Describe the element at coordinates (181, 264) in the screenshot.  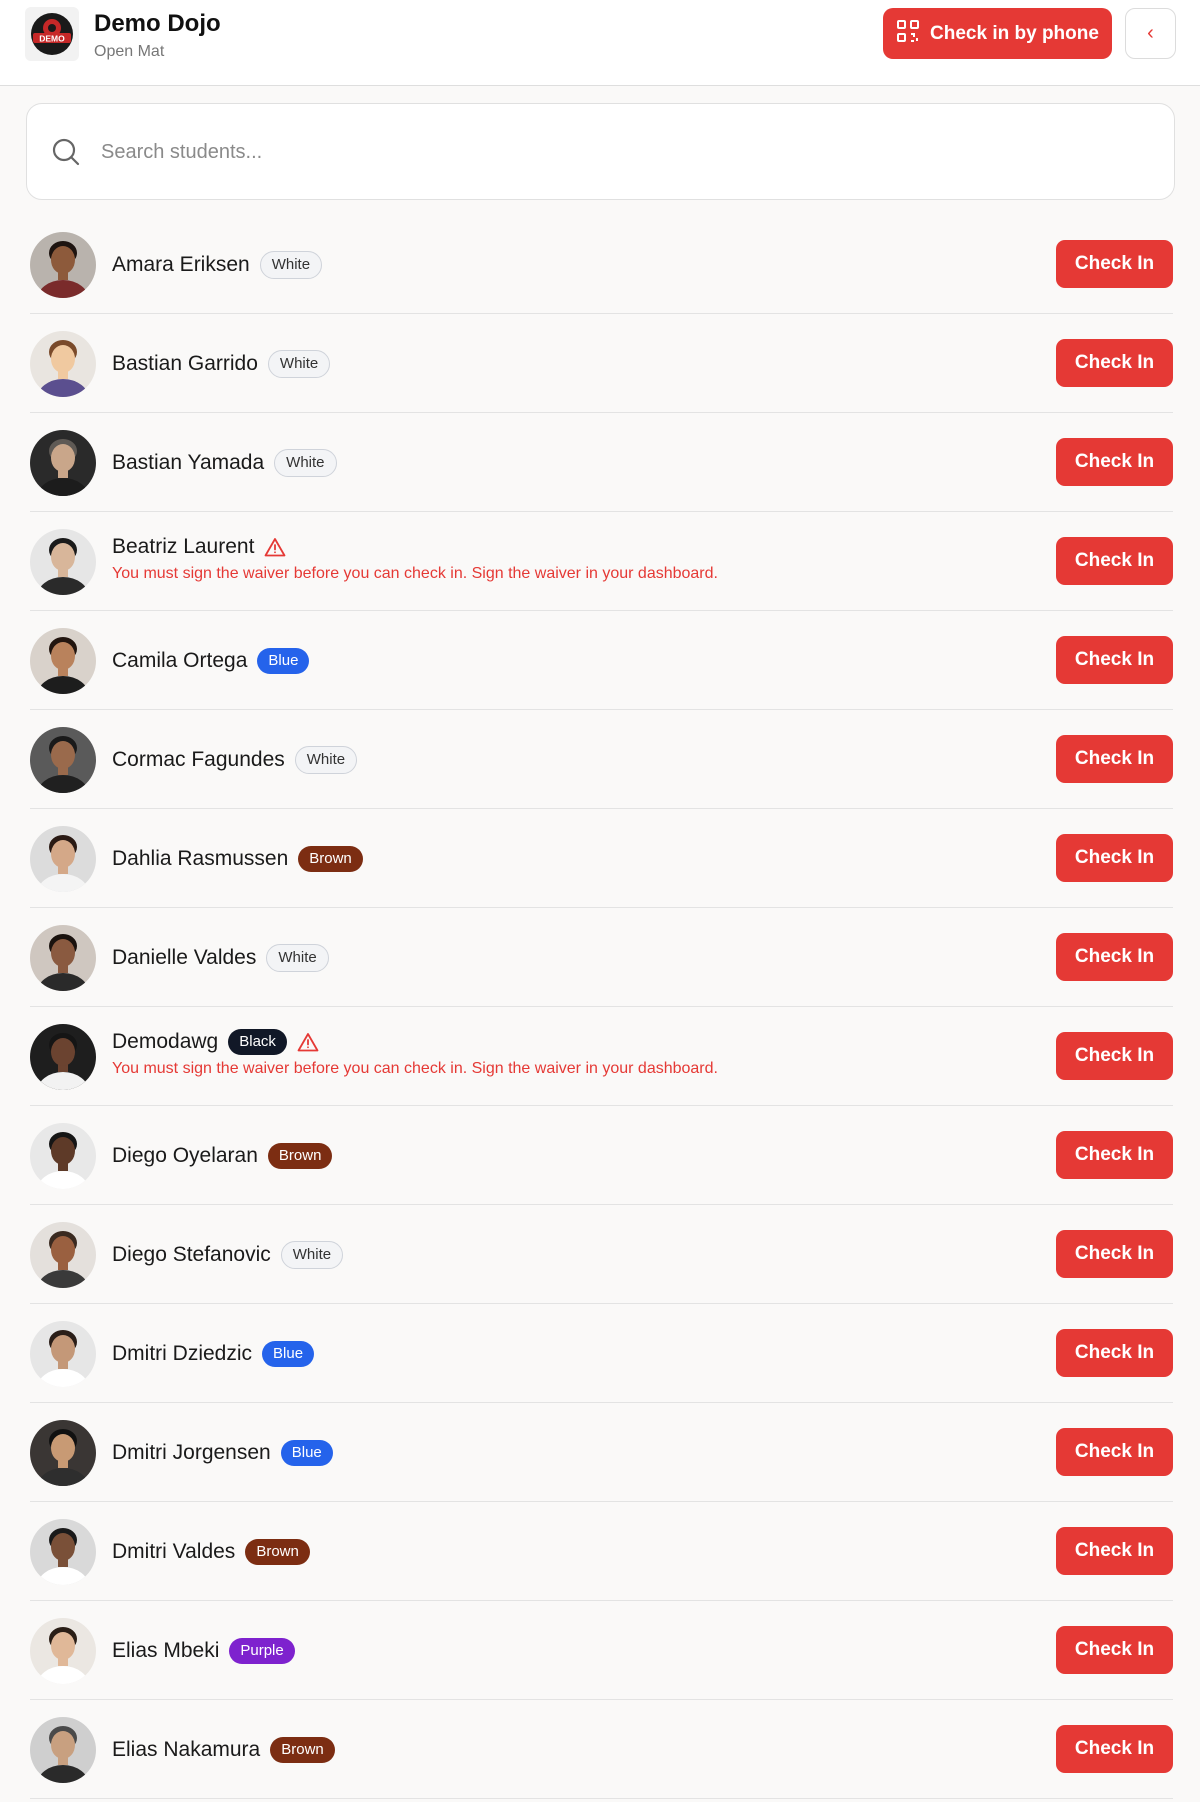
I see `student-name: Amara Eriksen` at that location.